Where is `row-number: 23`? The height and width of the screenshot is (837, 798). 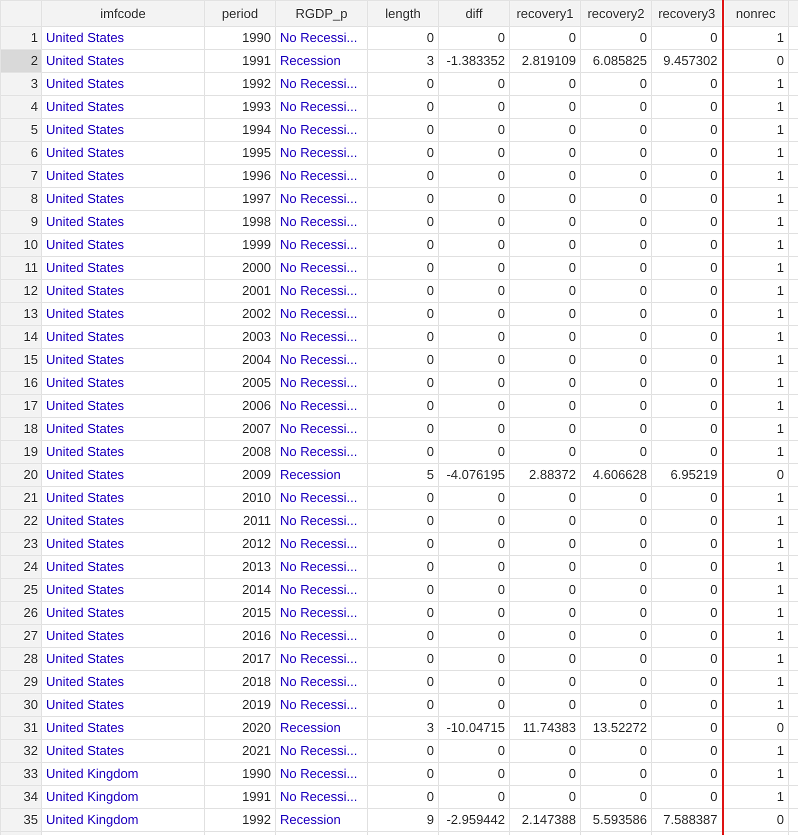
row-number: 23 is located at coordinates (21, 544).